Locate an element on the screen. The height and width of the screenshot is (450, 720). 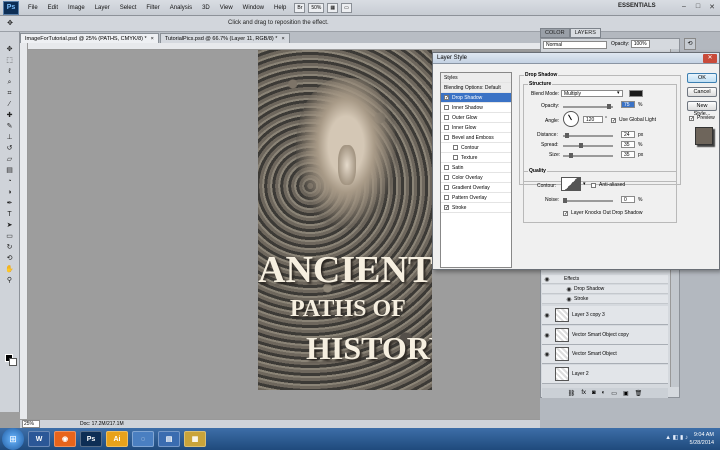
shadow-color-swatch is located at coordinates (636, 93).